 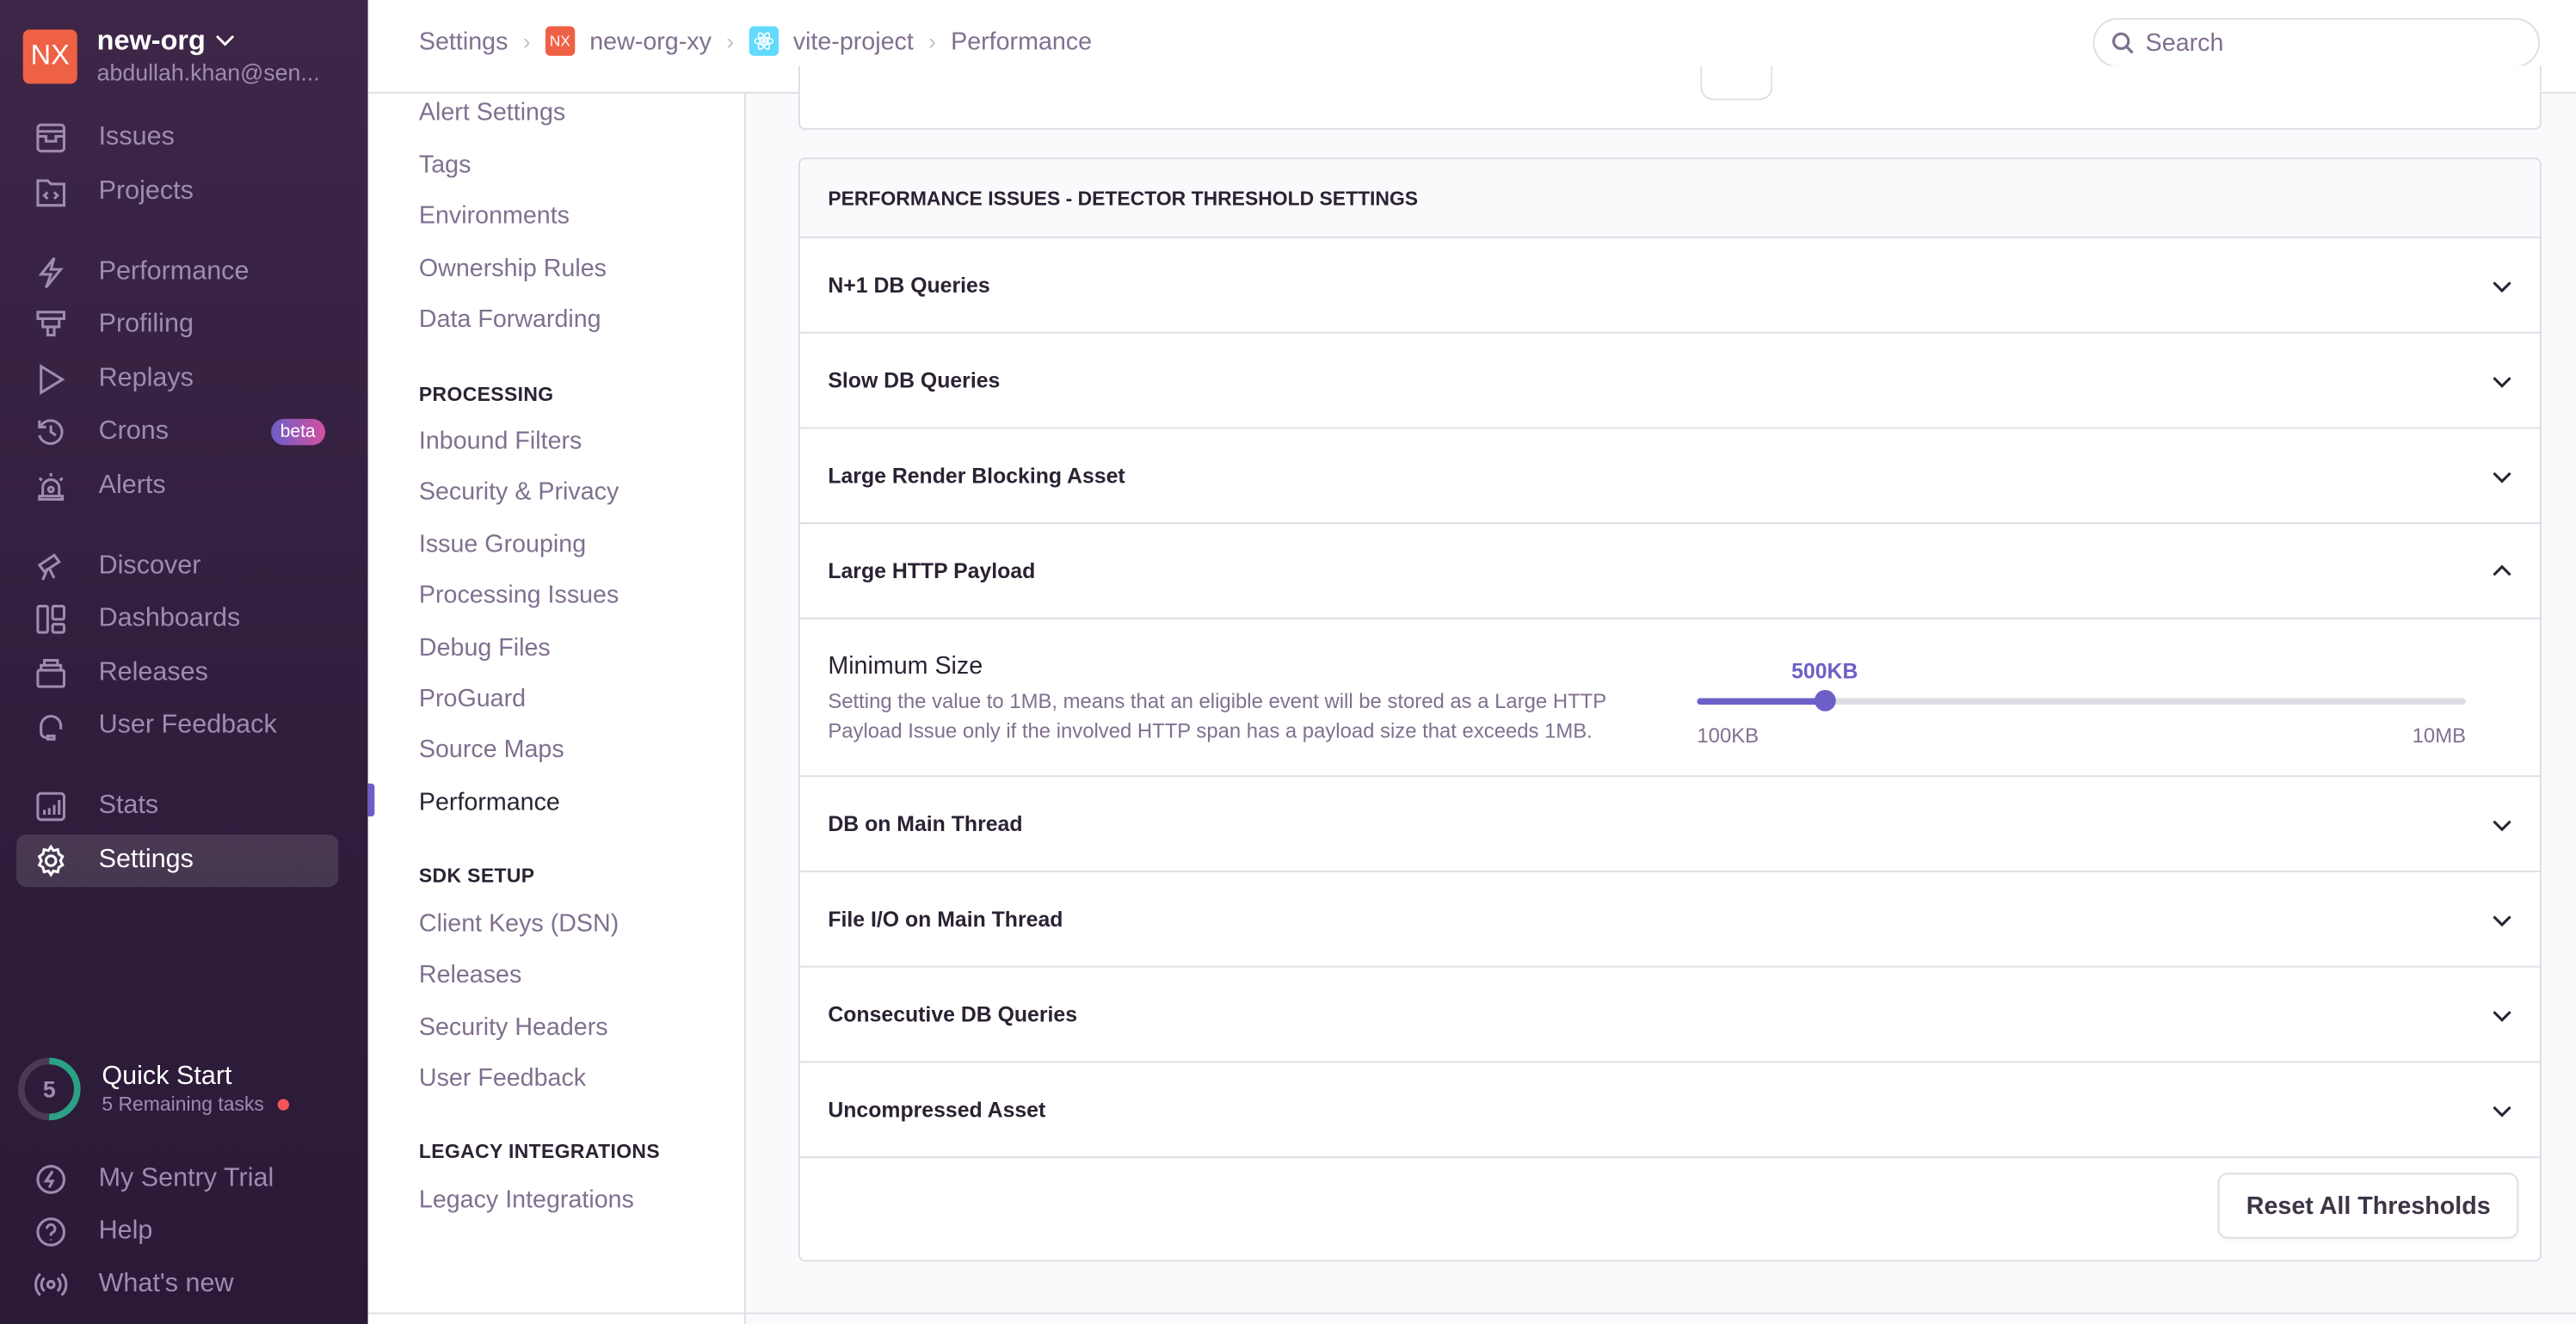 What do you see at coordinates (560, 41) in the screenshot?
I see `org-icon: NX` at bounding box center [560, 41].